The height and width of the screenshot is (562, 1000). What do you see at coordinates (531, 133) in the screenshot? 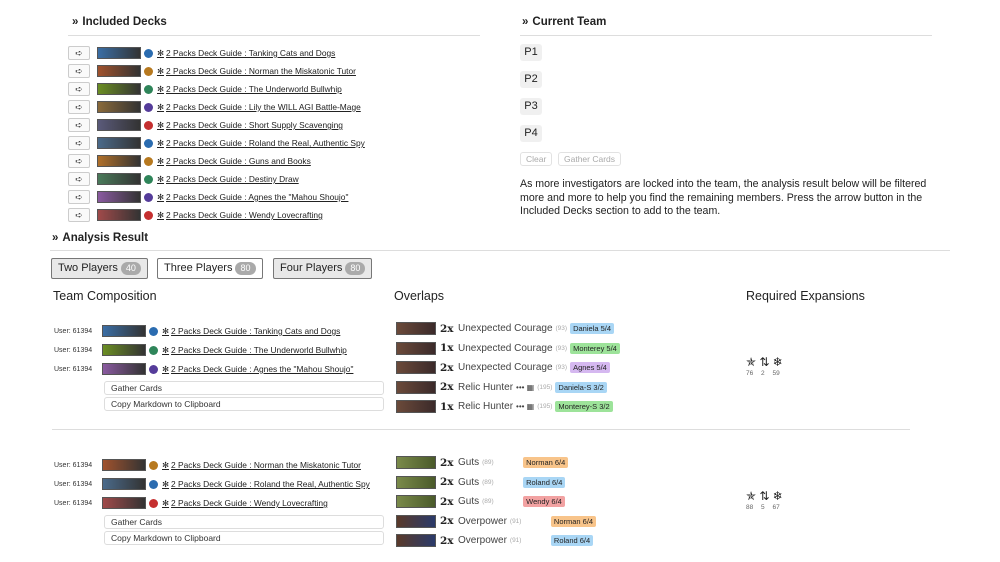
I see `team-slot-p4: P4` at bounding box center [531, 133].